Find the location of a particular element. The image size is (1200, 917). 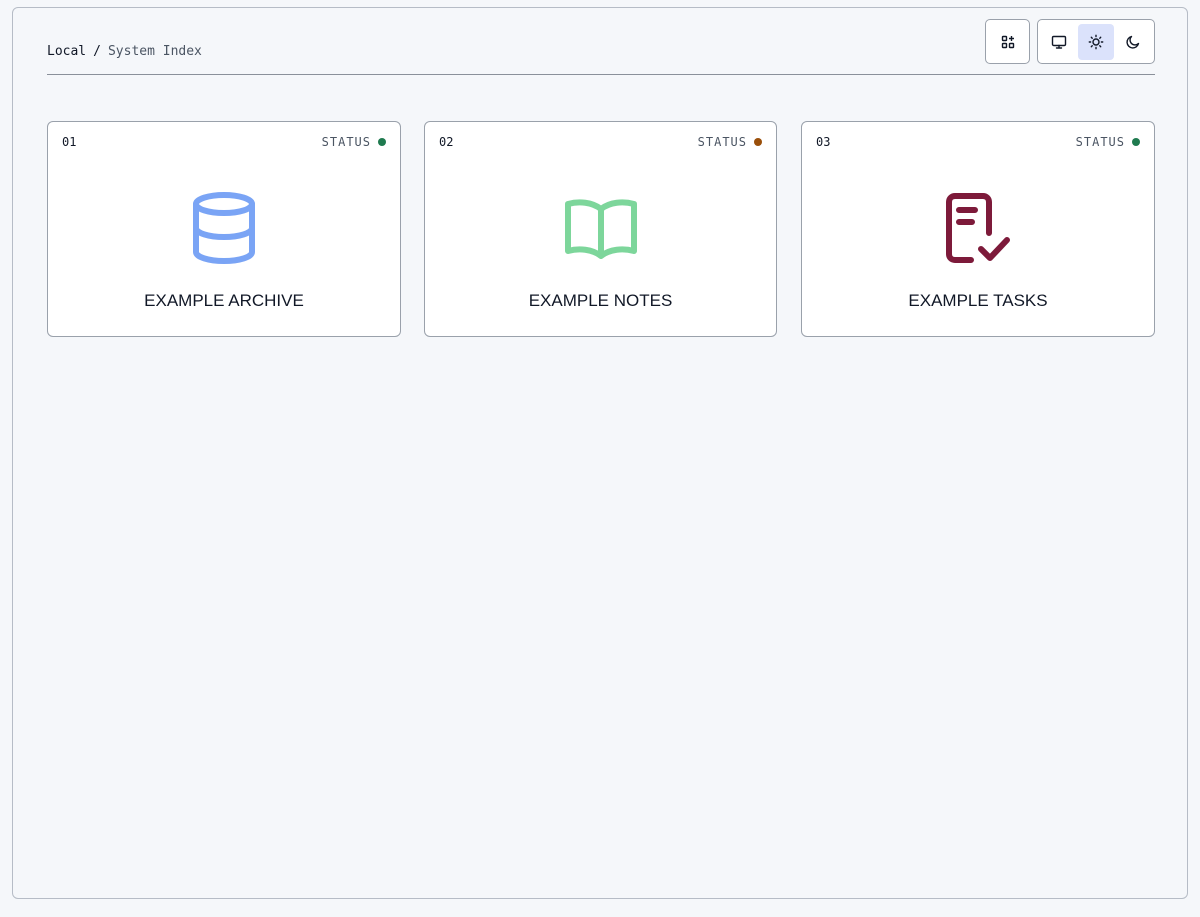

card-number: 03 is located at coordinates (823, 142).